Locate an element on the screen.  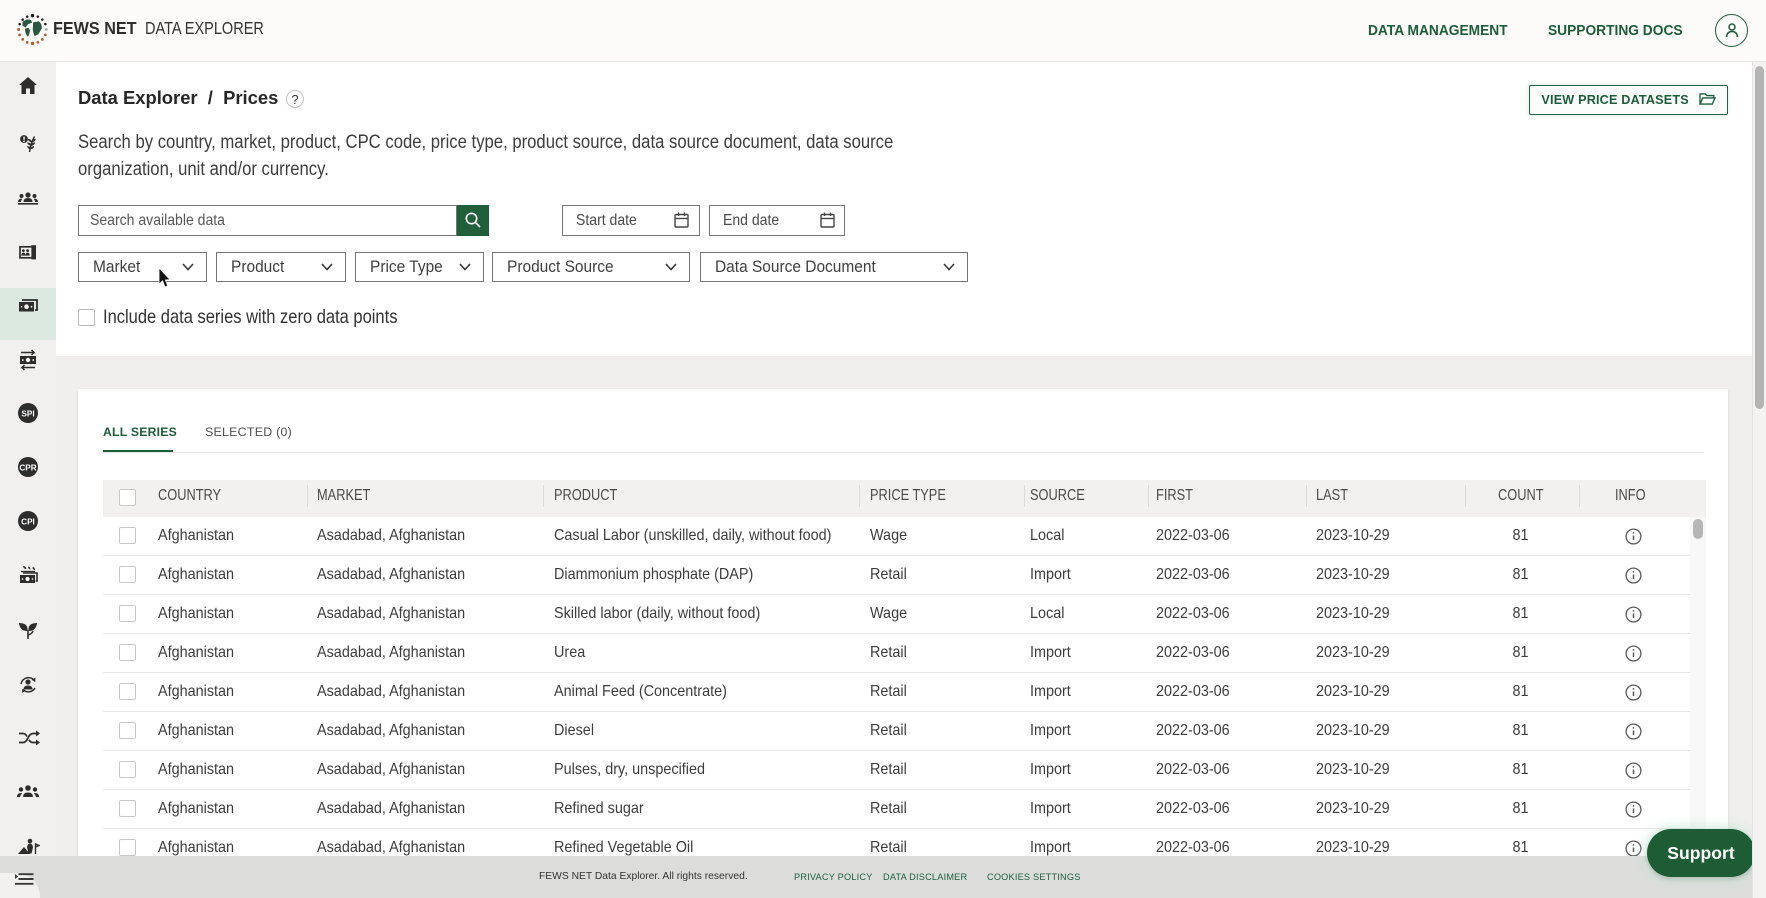
svg-text: CPI is located at coordinates (28, 521).